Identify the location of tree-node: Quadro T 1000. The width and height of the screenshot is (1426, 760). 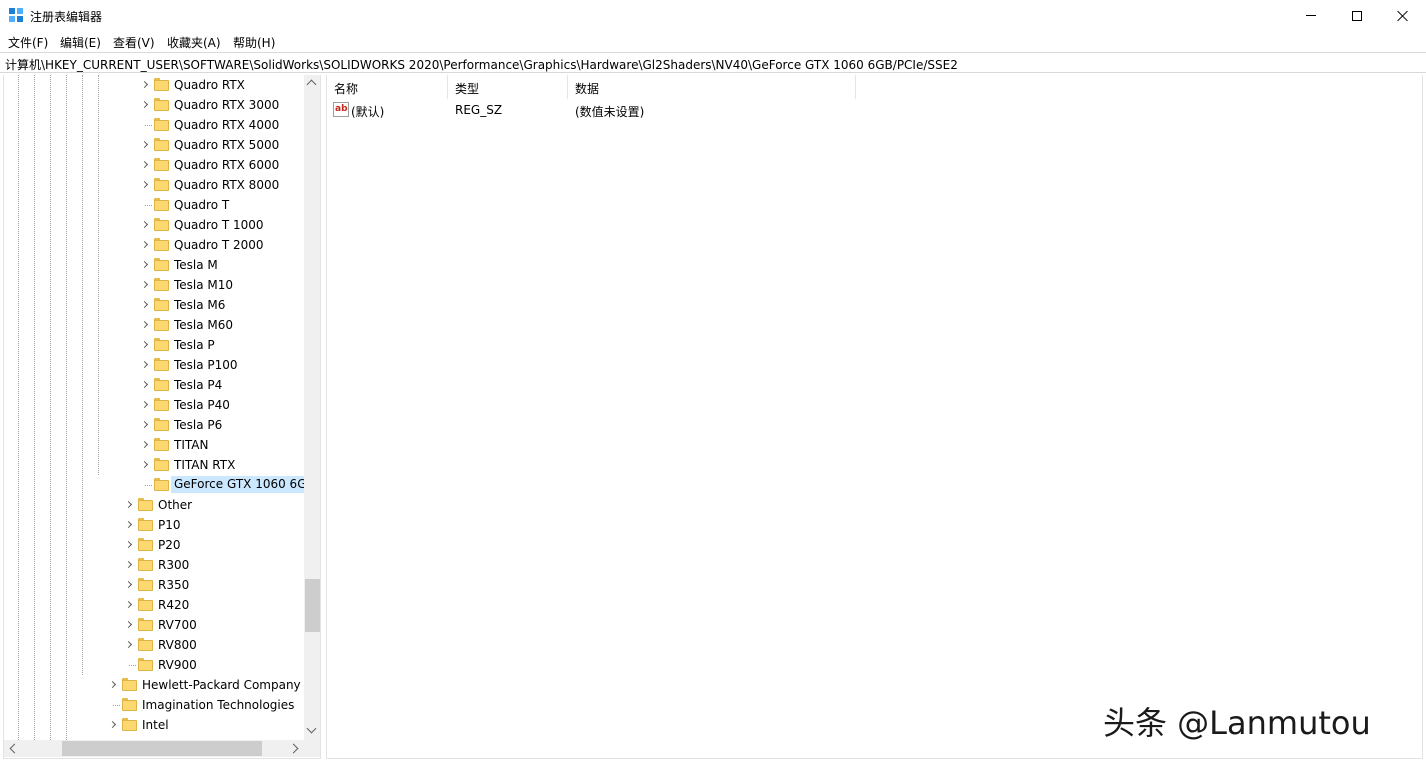
(154, 225).